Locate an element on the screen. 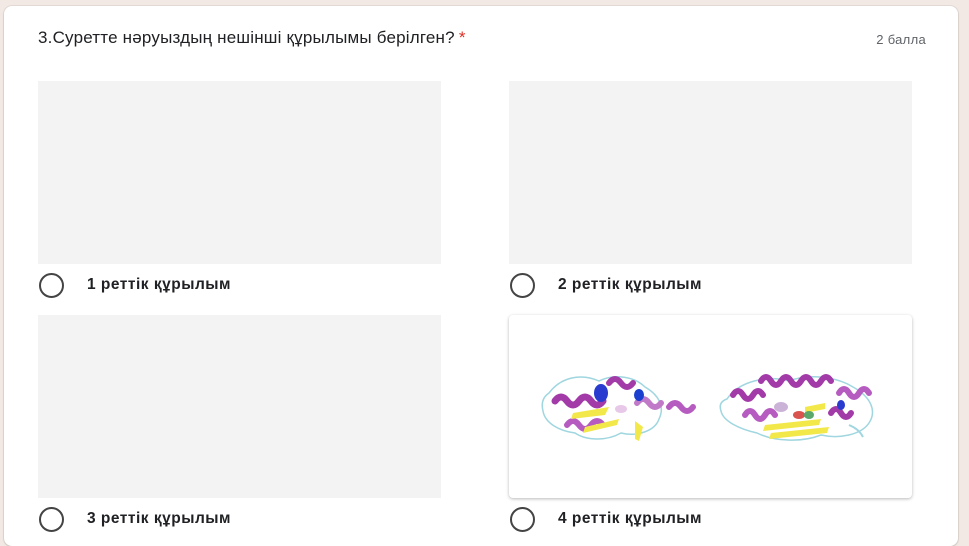  option-label: 2 реттік құрылым is located at coordinates (630, 284).